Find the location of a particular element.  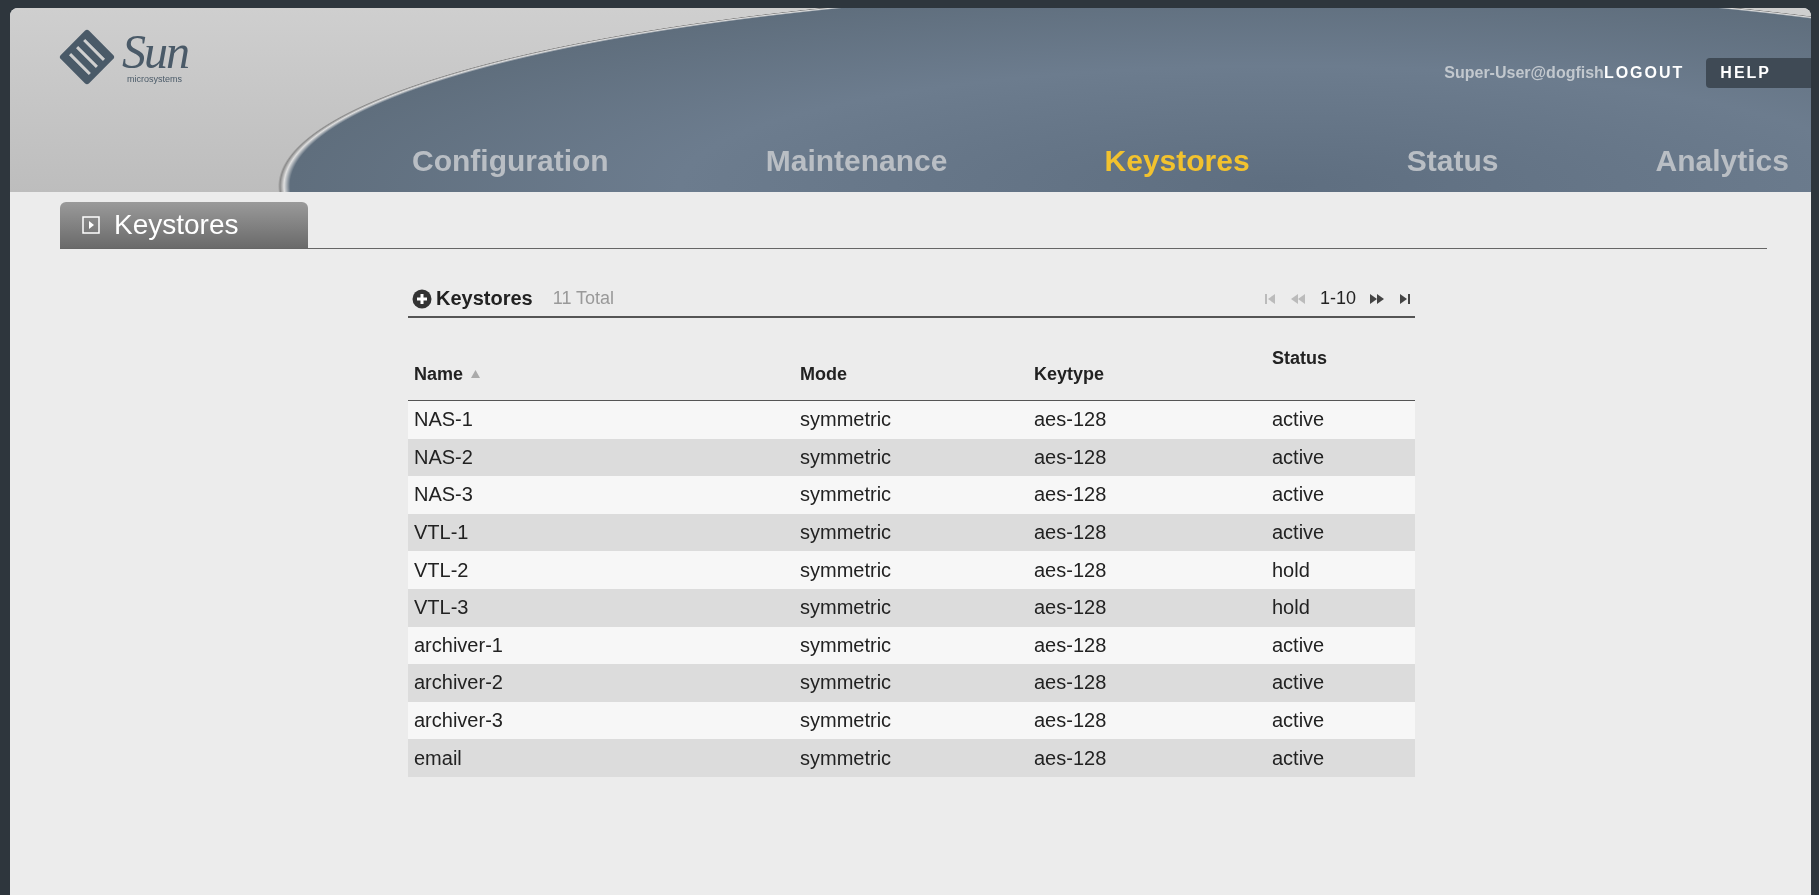

table-cell-text: NAS-3 is located at coordinates (443, 495).